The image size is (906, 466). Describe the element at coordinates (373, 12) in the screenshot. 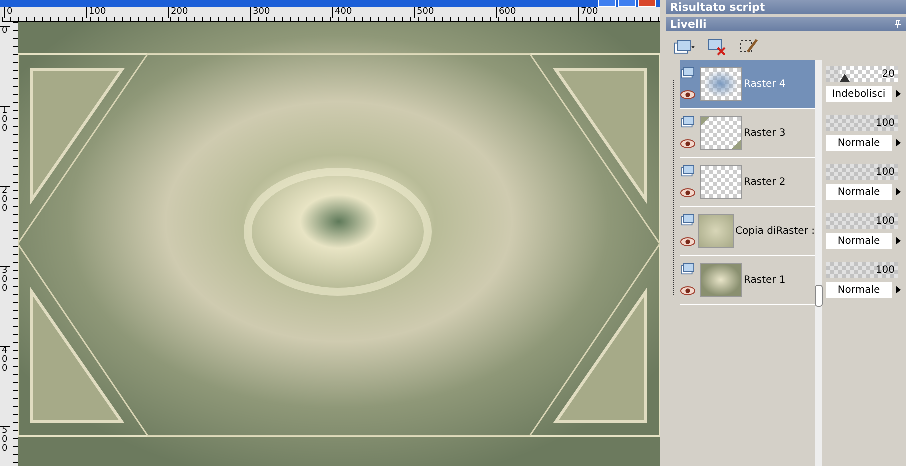

I see `ruler-label: 400` at that location.